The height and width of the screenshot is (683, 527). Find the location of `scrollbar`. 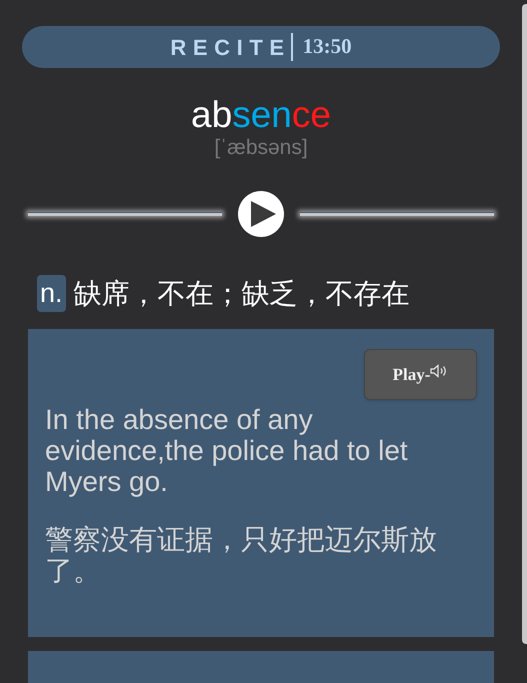

scrollbar is located at coordinates (524, 324).